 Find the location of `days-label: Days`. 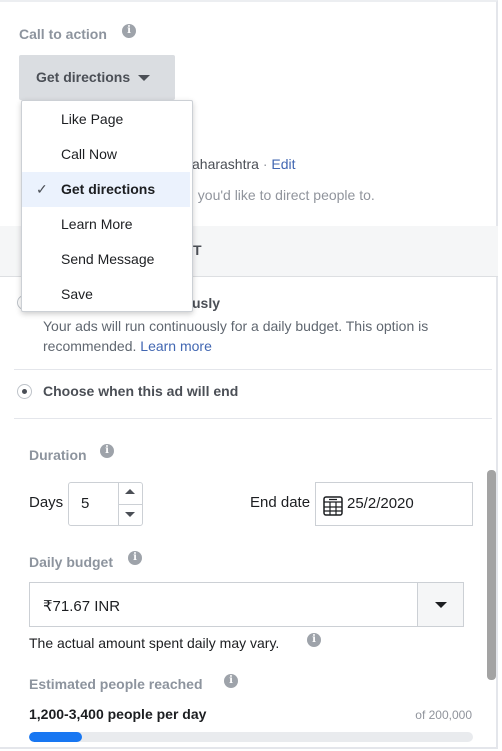

days-label: Days is located at coordinates (46, 502).